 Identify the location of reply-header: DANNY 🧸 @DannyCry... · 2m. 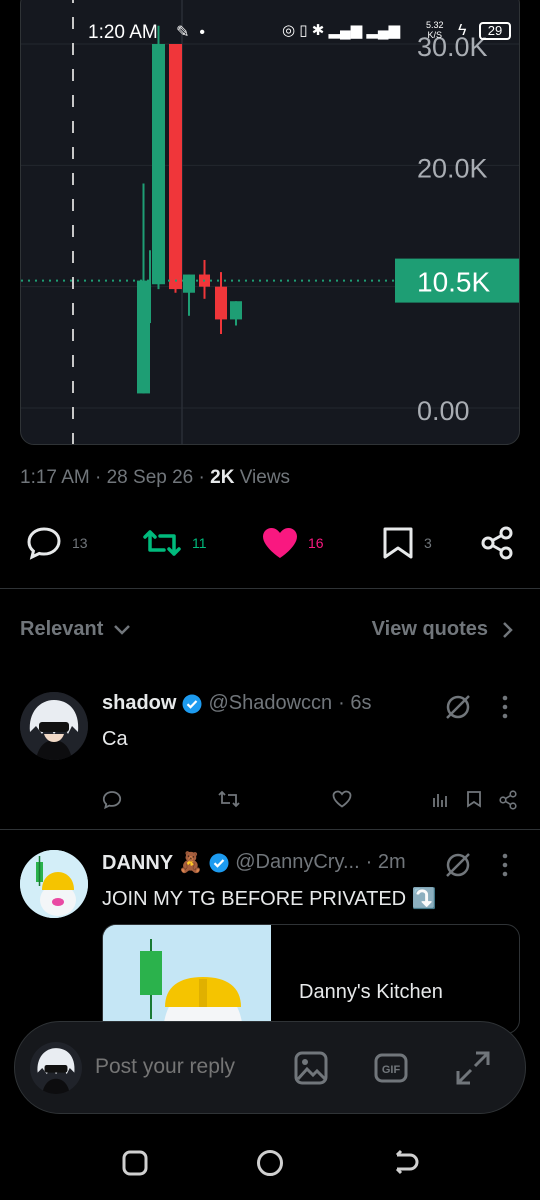
(254, 862).